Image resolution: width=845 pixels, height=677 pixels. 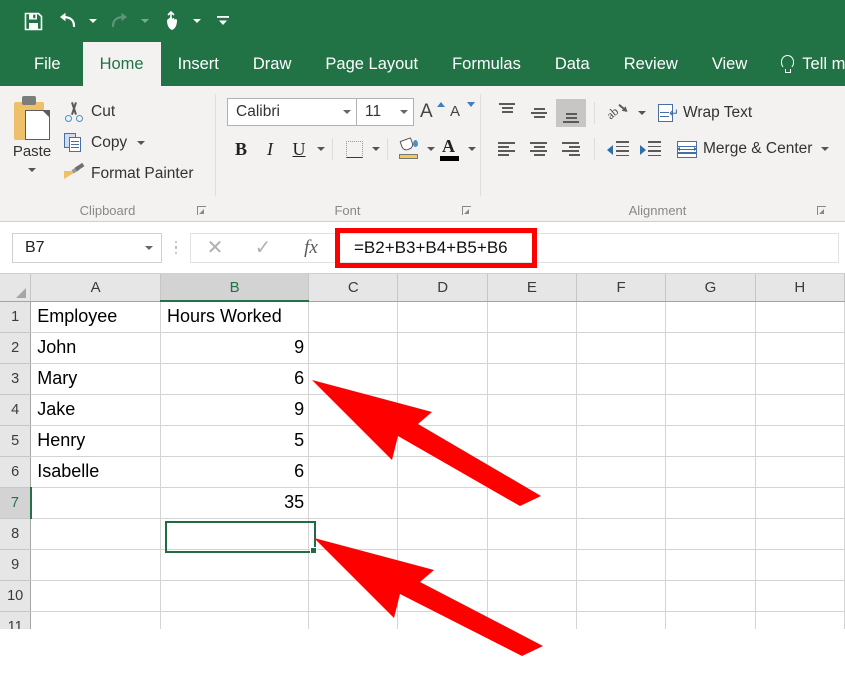 What do you see at coordinates (442, 565) in the screenshot?
I see `cell-d9` at bounding box center [442, 565].